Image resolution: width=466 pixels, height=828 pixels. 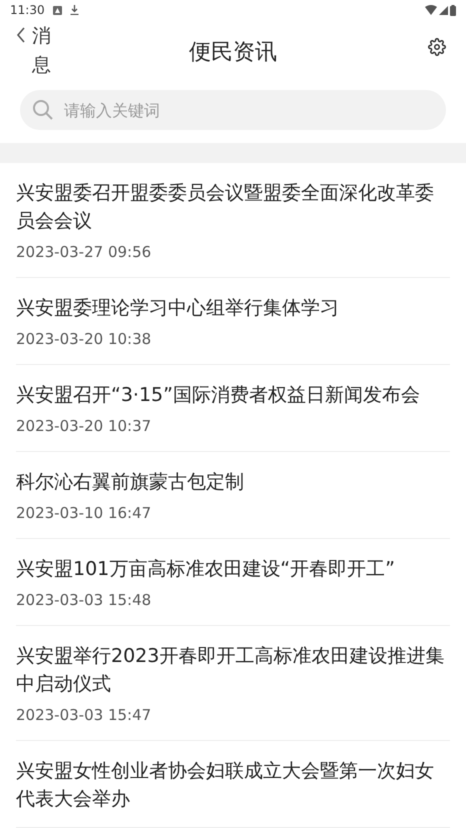 I want to click on news-item: 兴安盟女性创业者协会妇联成立大会暨第一次妇女代表大会举办, so click(x=233, y=784).